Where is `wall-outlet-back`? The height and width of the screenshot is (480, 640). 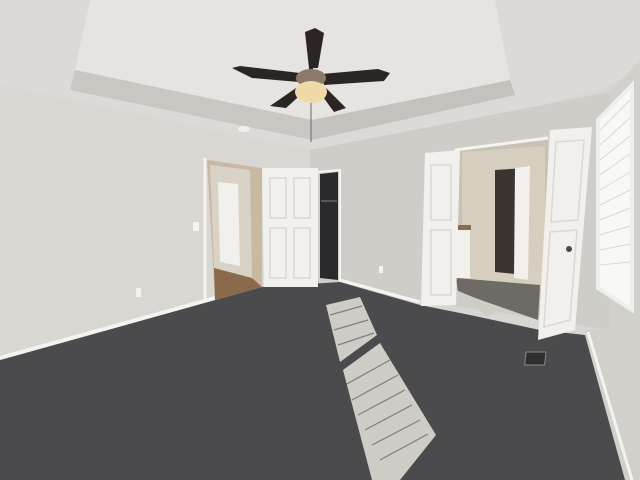 wall-outlet-back is located at coordinates (381, 269).